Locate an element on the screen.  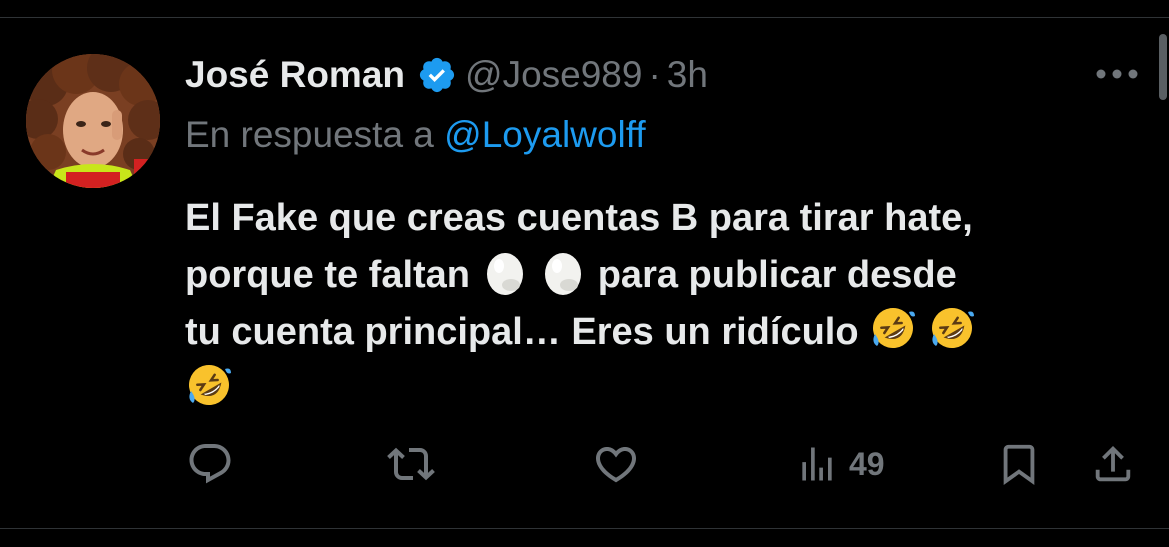
bookmark-button is located at coordinates (1019, 464).